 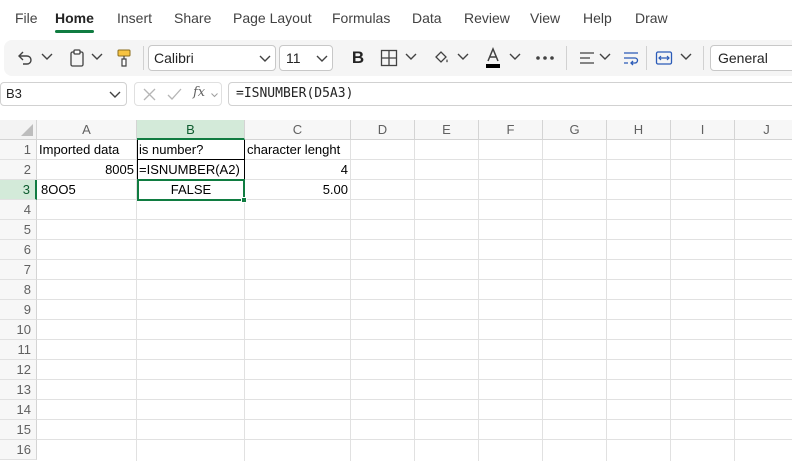 What do you see at coordinates (18, 350) in the screenshot?
I see `row-header: 11` at bounding box center [18, 350].